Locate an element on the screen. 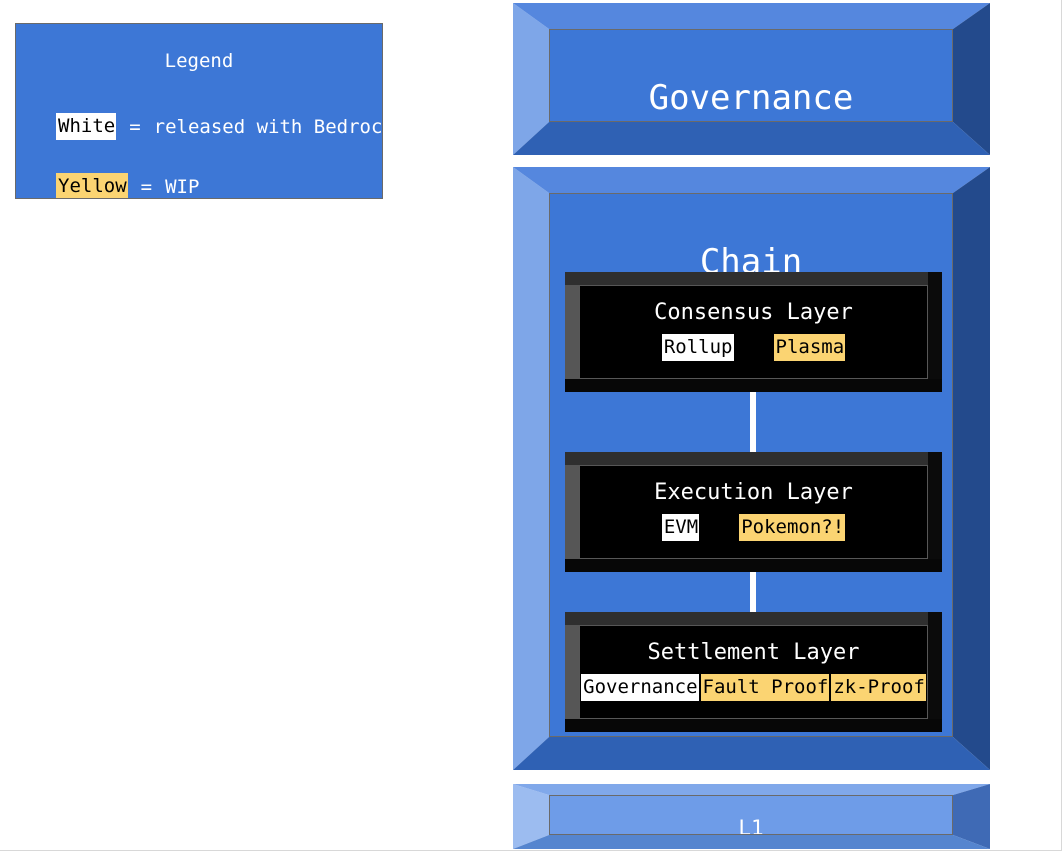 Image resolution: width=1062 pixels, height=851 pixels. execution-layer-block: Execution Layer EVM Pokemon?! is located at coordinates (753, 512).